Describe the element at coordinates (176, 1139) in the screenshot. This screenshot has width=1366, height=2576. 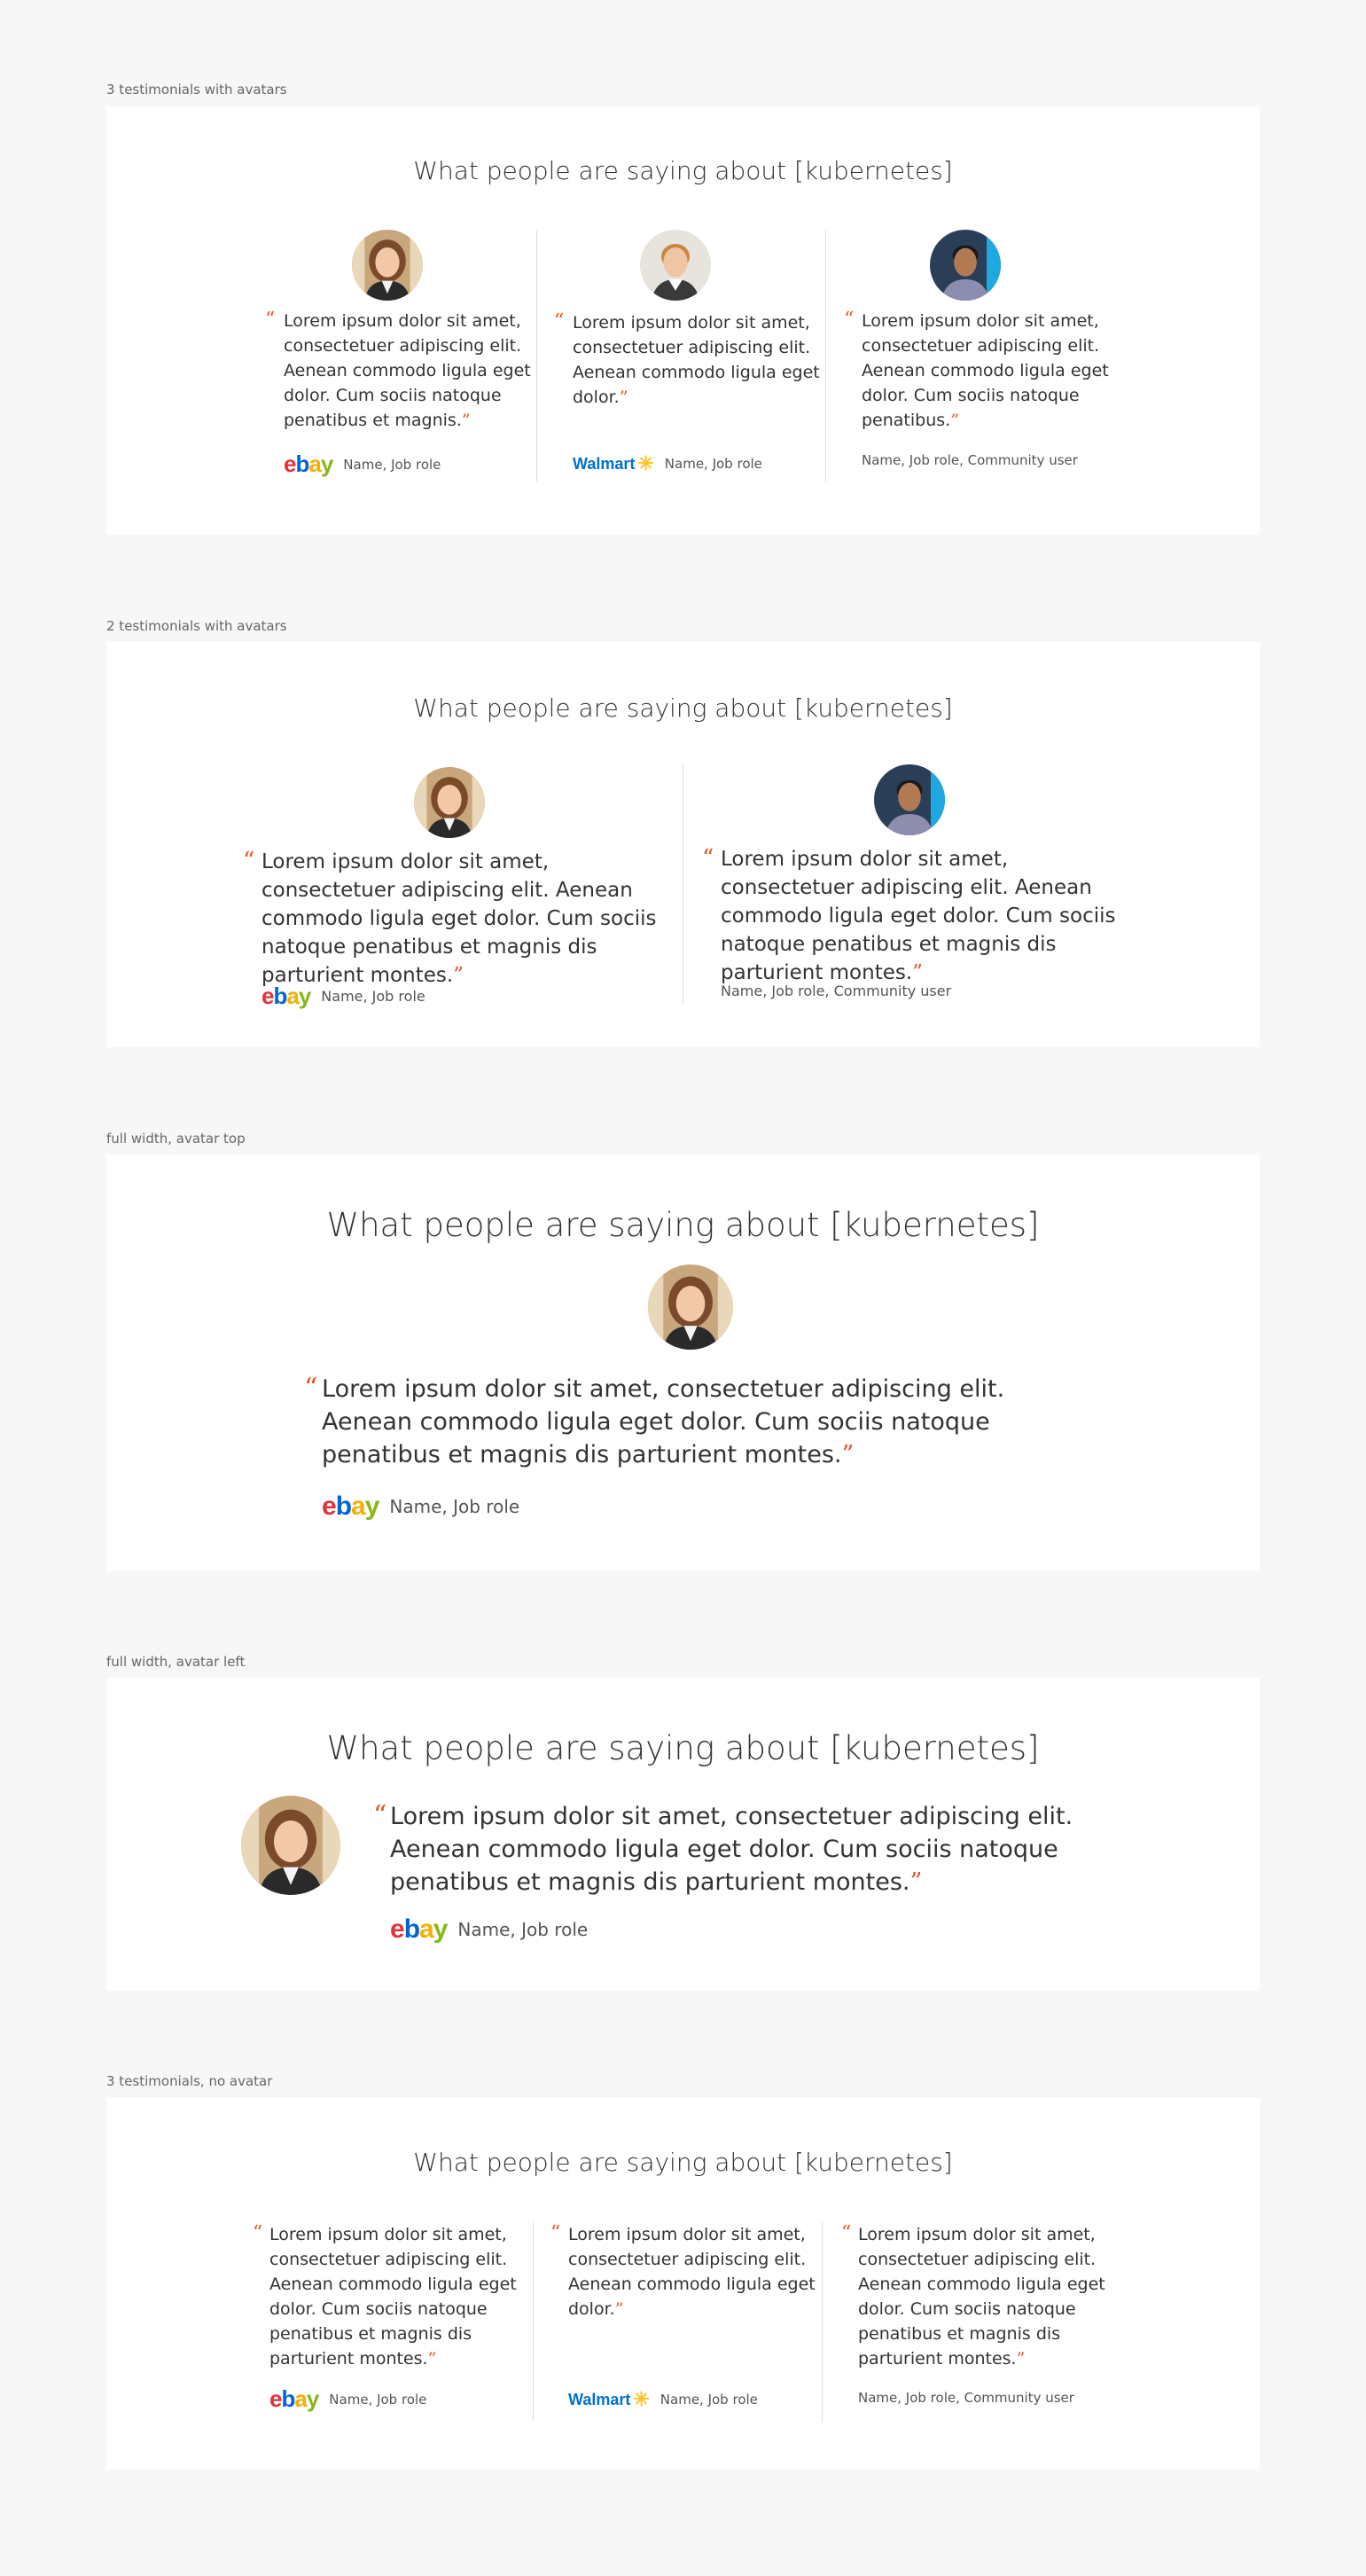
I see `section-label: full width, avatar top` at that location.